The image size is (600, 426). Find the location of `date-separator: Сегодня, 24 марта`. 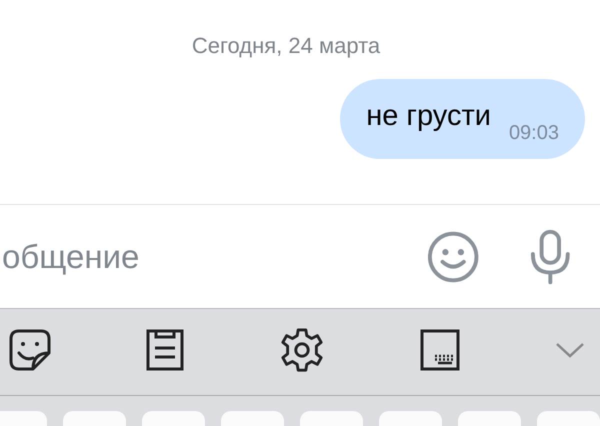

date-separator: Сегодня, 24 марта is located at coordinates (286, 46).